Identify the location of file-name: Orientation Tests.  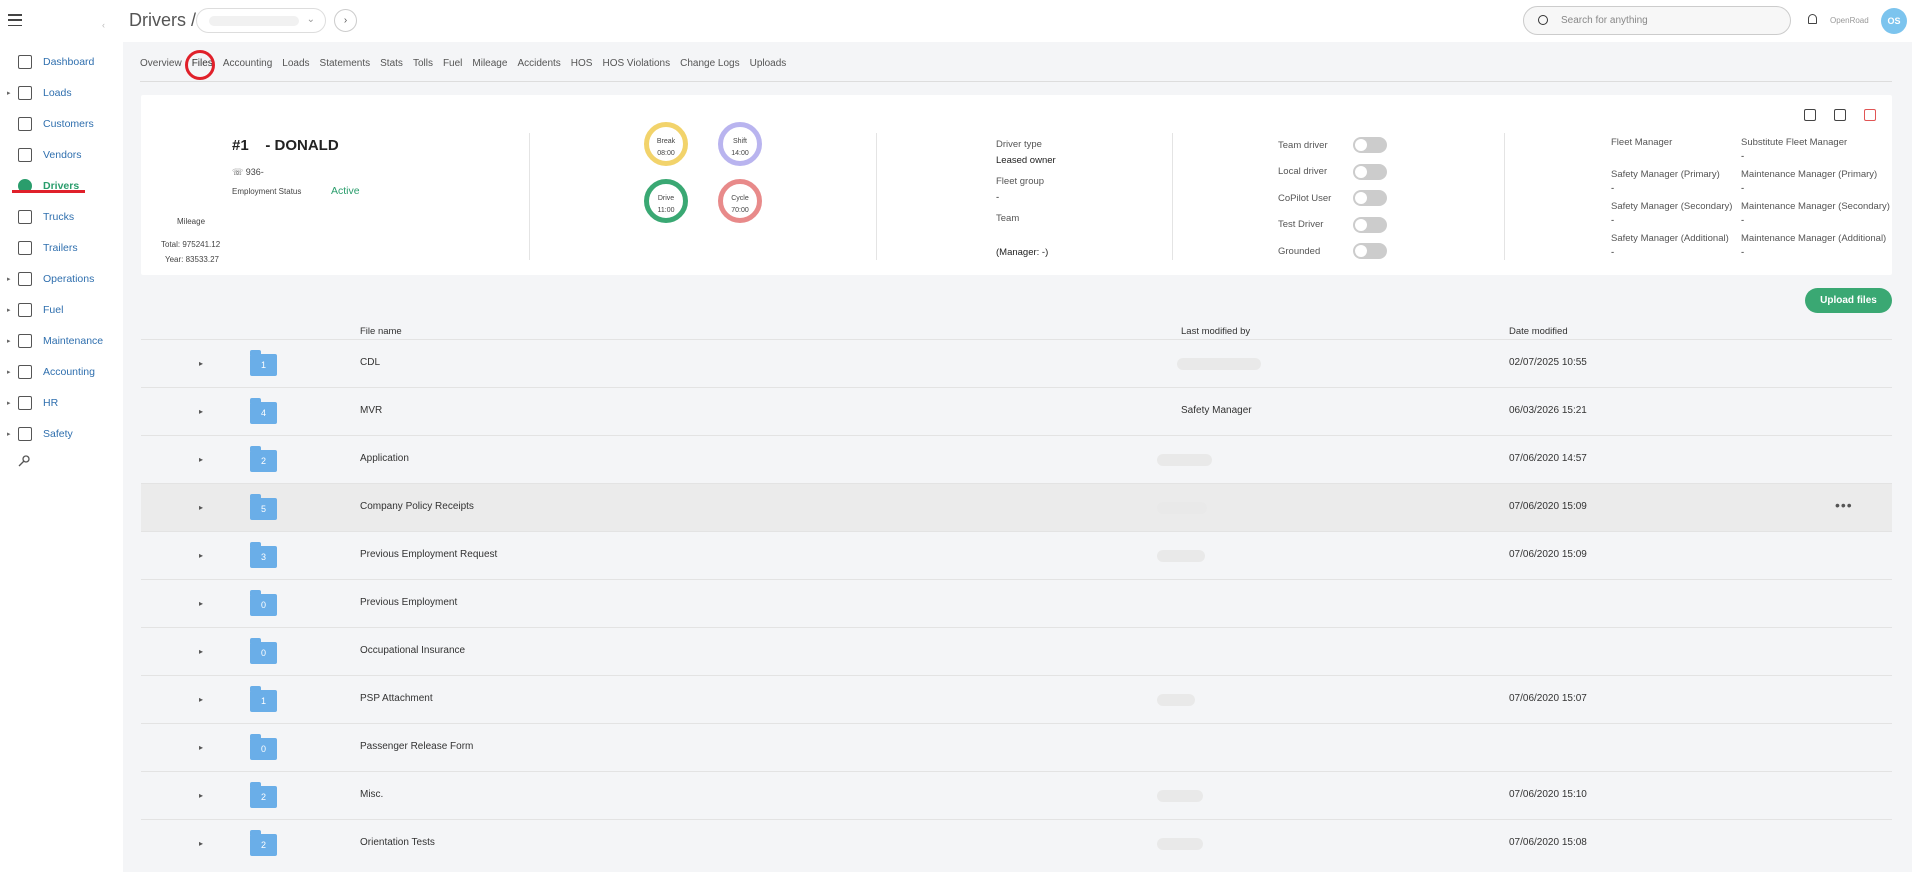
(397, 842).